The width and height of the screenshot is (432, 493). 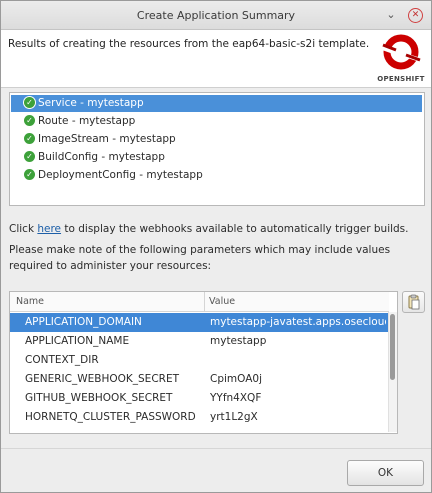 What do you see at coordinates (199, 341) in the screenshot?
I see `table-row: APPLICATION_NAME mytestapp` at bounding box center [199, 341].